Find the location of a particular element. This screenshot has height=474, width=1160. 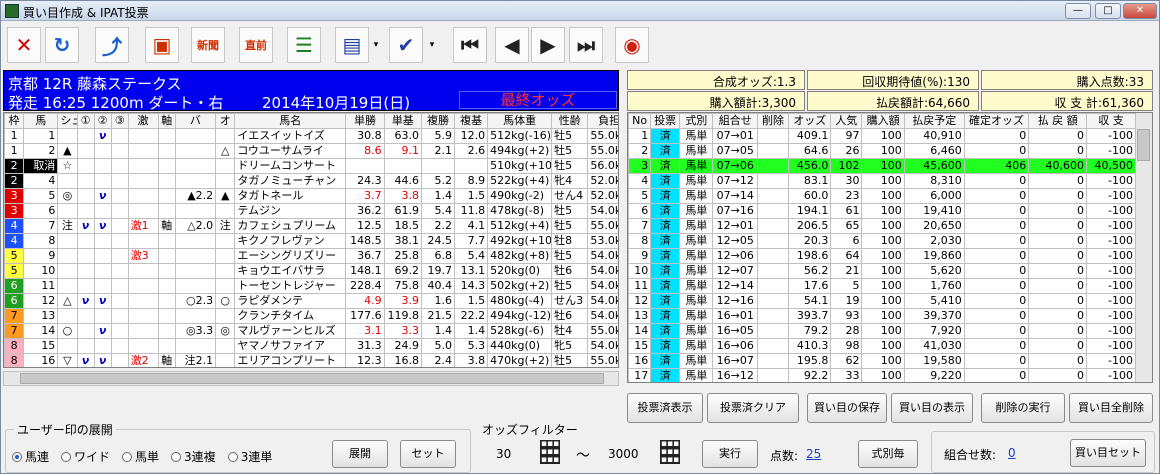

horse-cell-fuku: 2.4 is located at coordinates (438, 360).